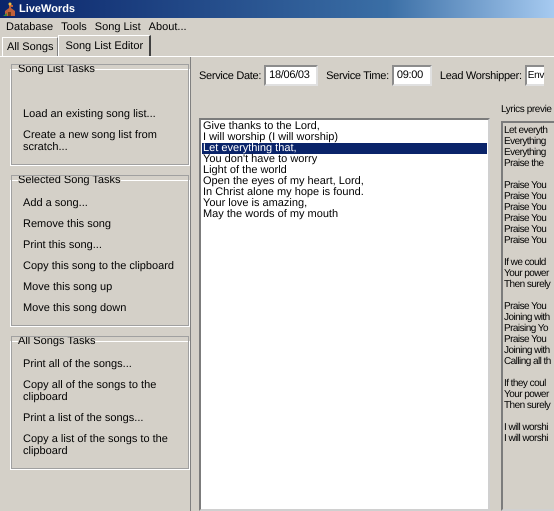 This screenshot has height=511, width=554. Describe the element at coordinates (526, 130) in the screenshot. I see `lyric-line: Let everyth` at that location.